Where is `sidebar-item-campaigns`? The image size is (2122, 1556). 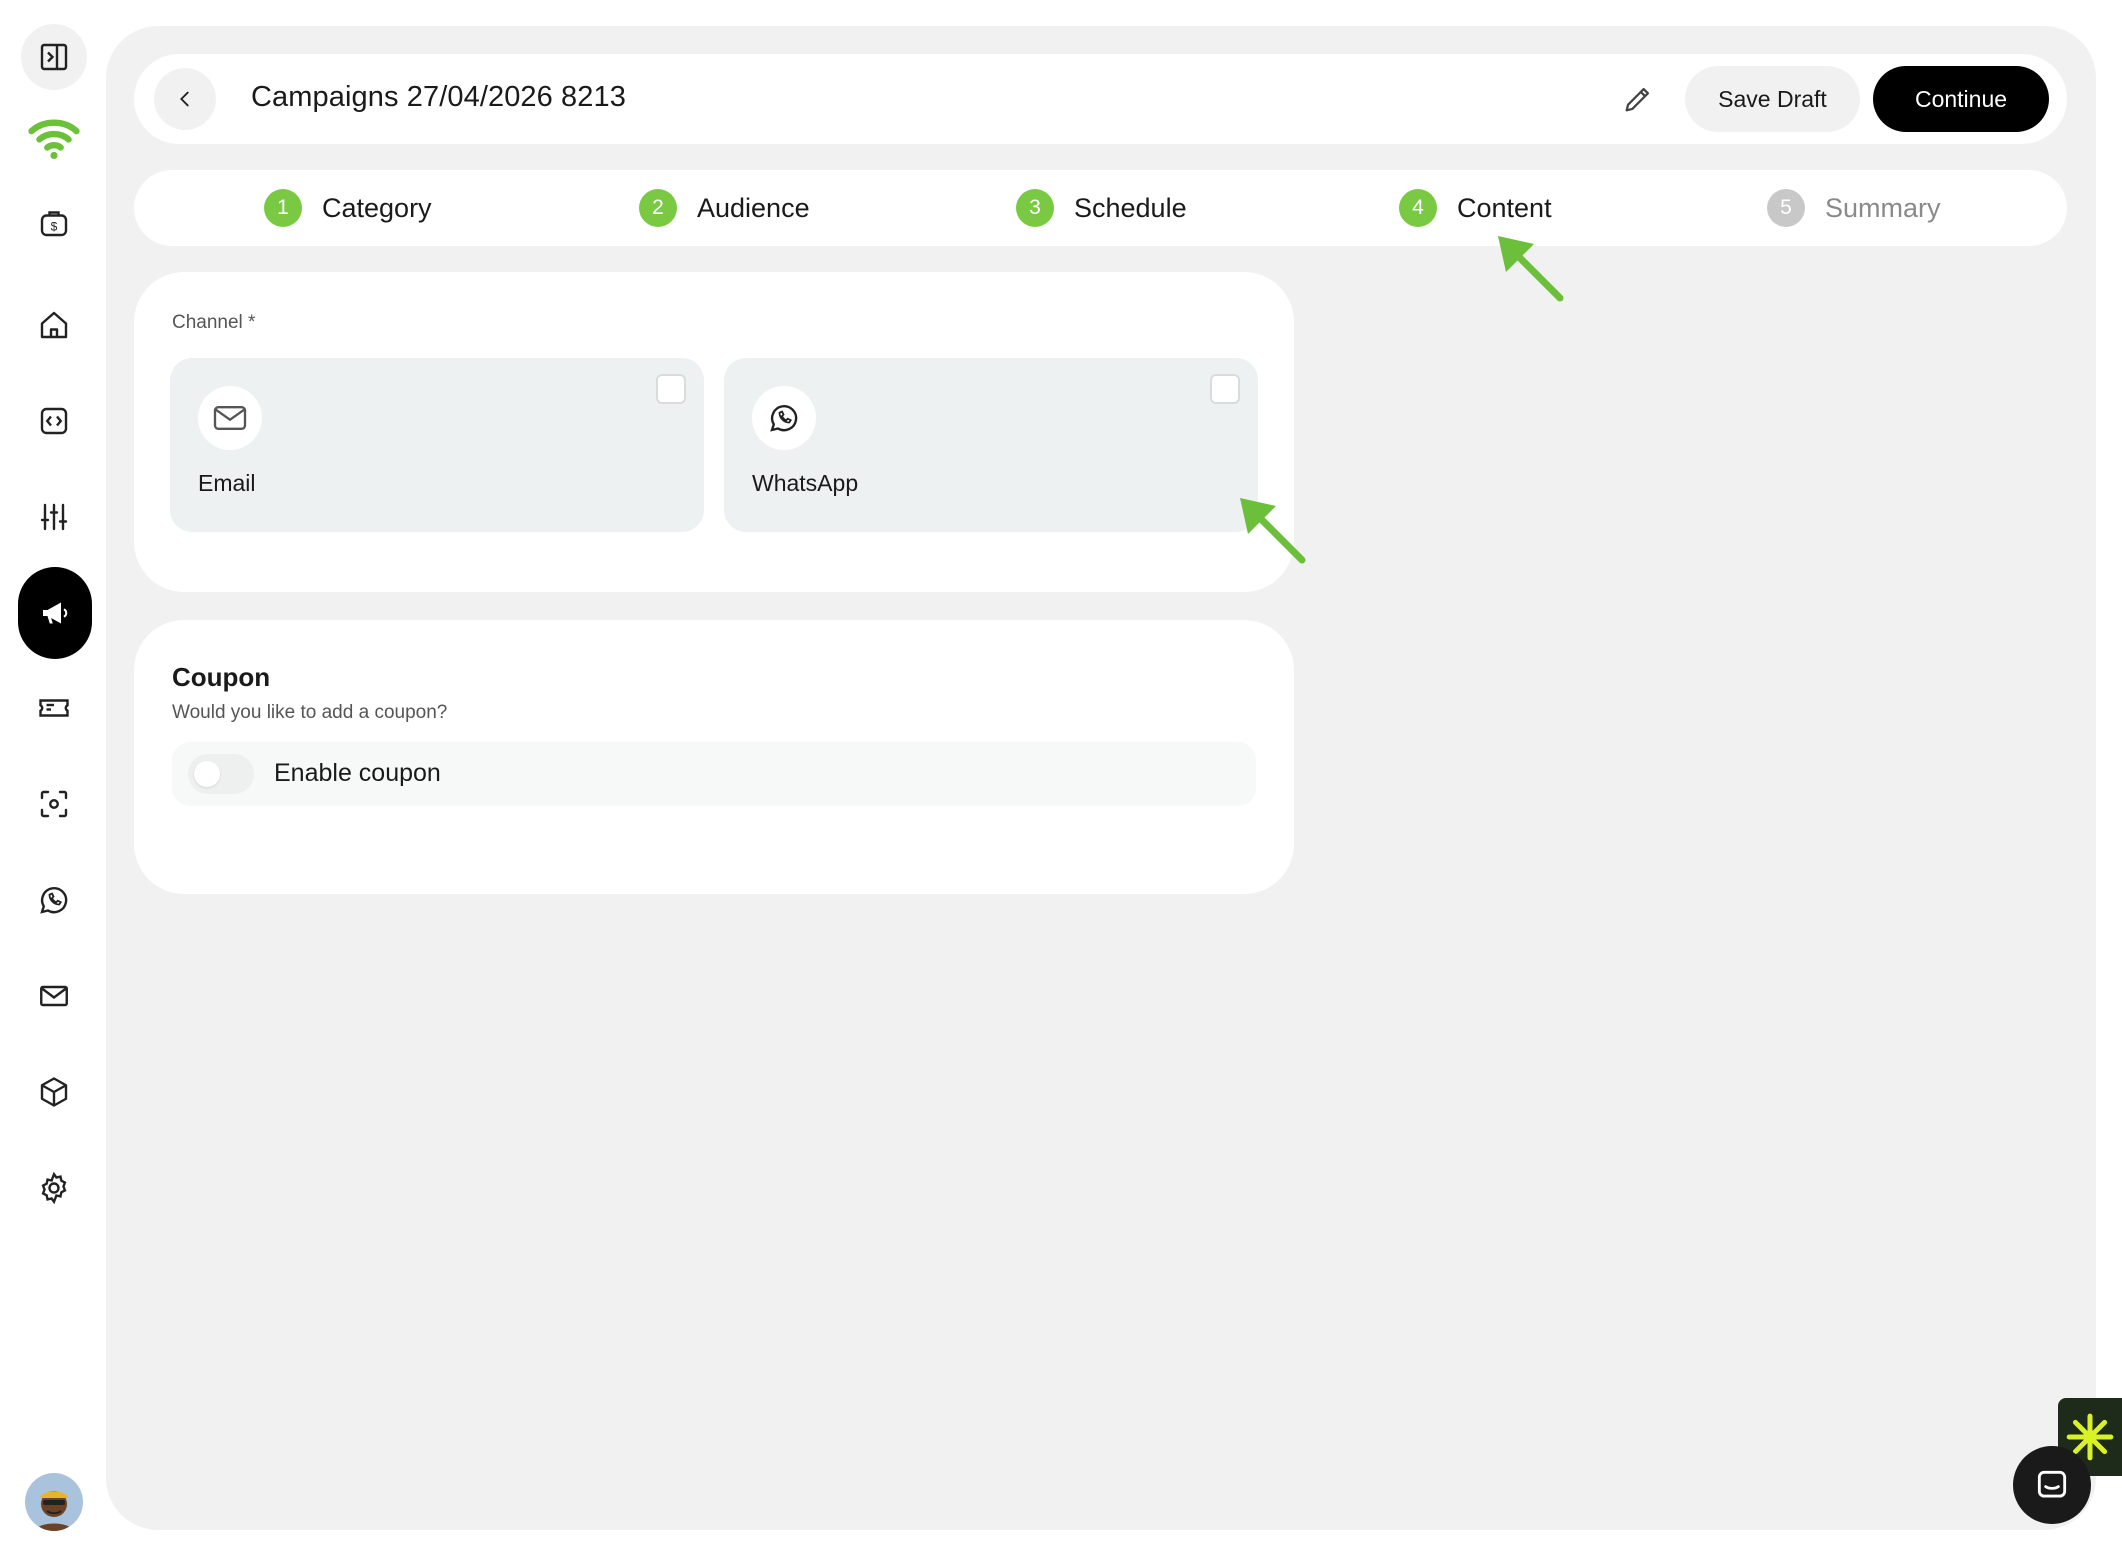 sidebar-item-campaigns is located at coordinates (55, 613).